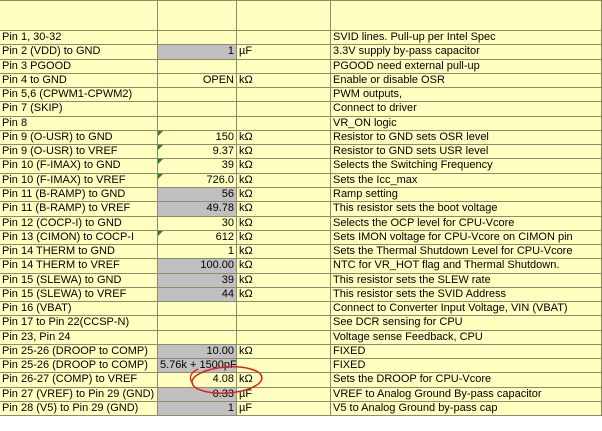 Image resolution: width=602 pixels, height=431 pixels. What do you see at coordinates (79, 95) in the screenshot?
I see `pin-label-cell: Pin 5,6 (CPWM1-CPWM2)` at bounding box center [79, 95].